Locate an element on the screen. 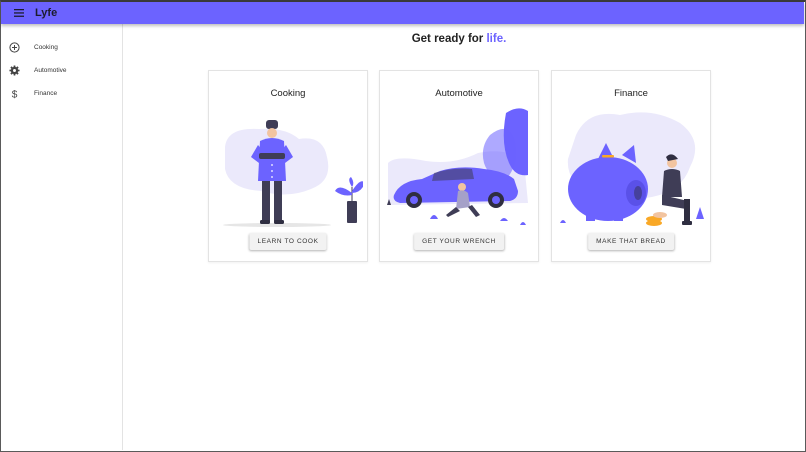 The image size is (806, 452). sidebar-item-label: Automotive is located at coordinates (50, 70).